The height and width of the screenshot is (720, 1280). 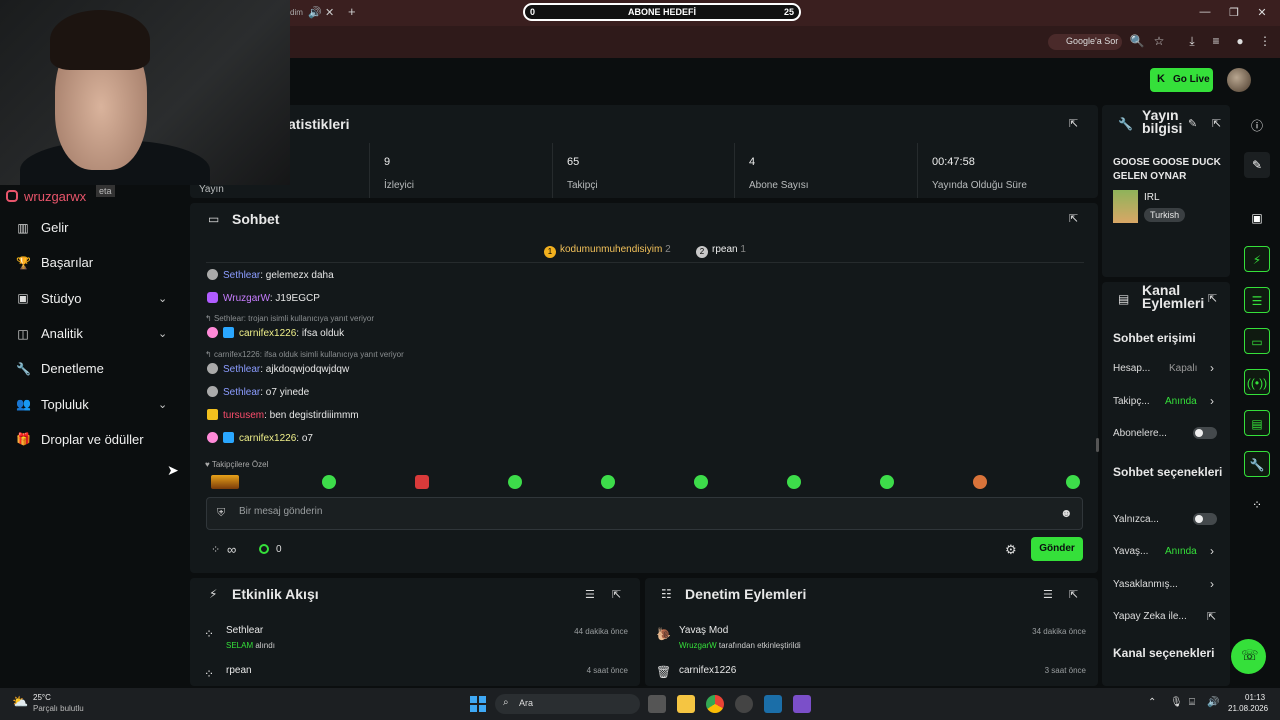 What do you see at coordinates (283, 415) in the screenshot?
I see `chat-message: tursusem: ben degistirdiiimmm` at bounding box center [283, 415].